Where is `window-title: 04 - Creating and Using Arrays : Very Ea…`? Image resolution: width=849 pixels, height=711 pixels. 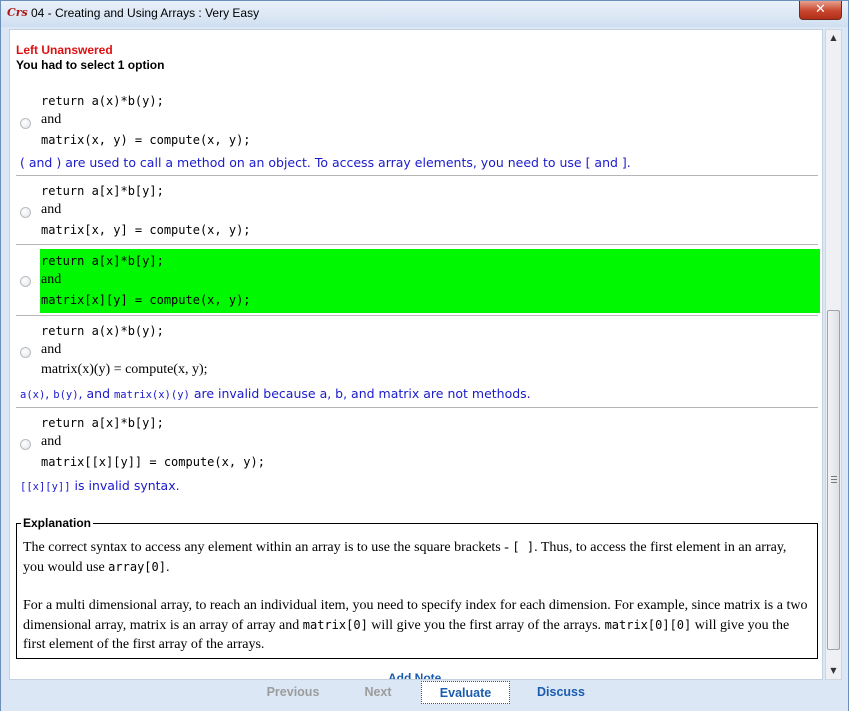
window-title: 04 - Creating and Using Arrays : Very Ea… is located at coordinates (145, 13).